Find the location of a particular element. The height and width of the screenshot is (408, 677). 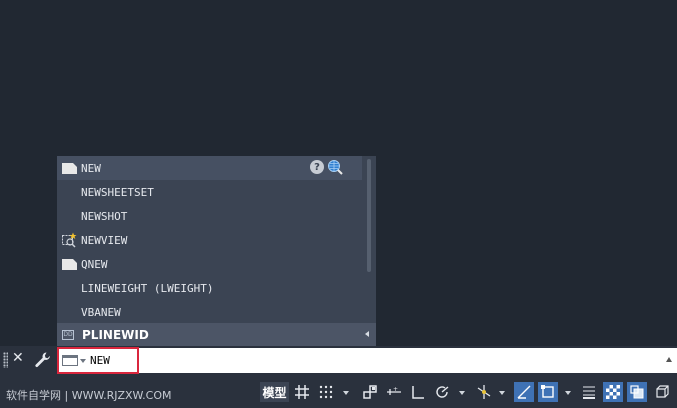

lineweight-icon is located at coordinates (589, 392).